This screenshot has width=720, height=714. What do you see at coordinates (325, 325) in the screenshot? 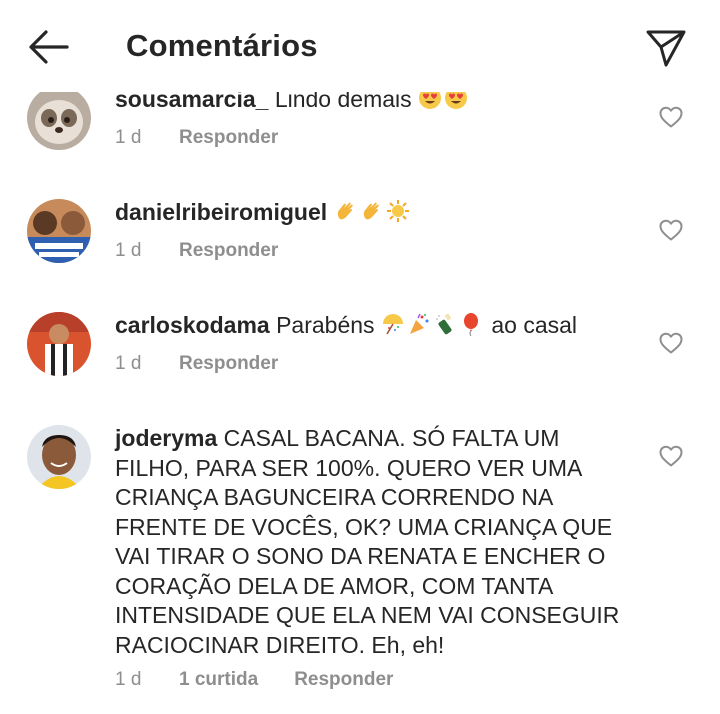
I see `comment-message: Parabéns` at bounding box center [325, 325].